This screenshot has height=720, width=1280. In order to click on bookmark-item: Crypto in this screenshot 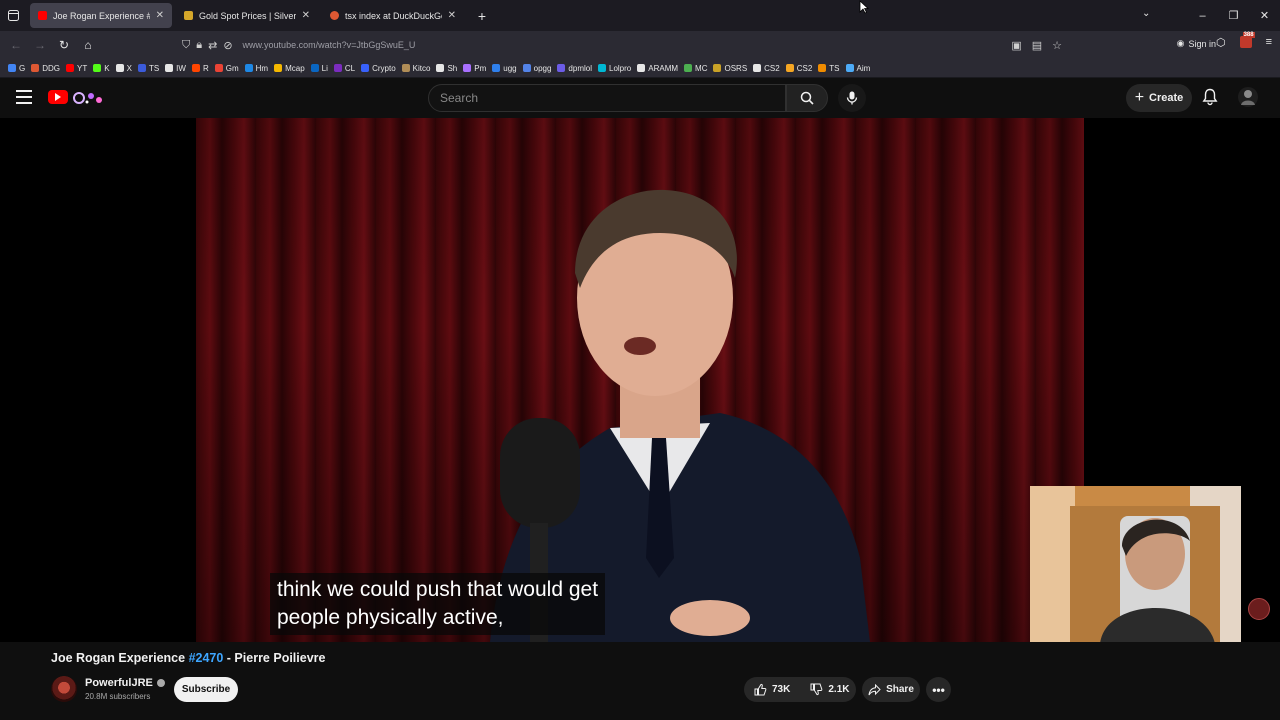, I will do `click(378, 68)`.